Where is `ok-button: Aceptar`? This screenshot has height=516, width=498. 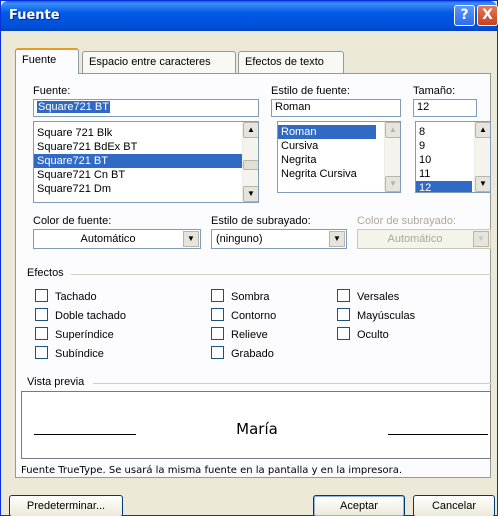 ok-button: Aceptar is located at coordinates (359, 505).